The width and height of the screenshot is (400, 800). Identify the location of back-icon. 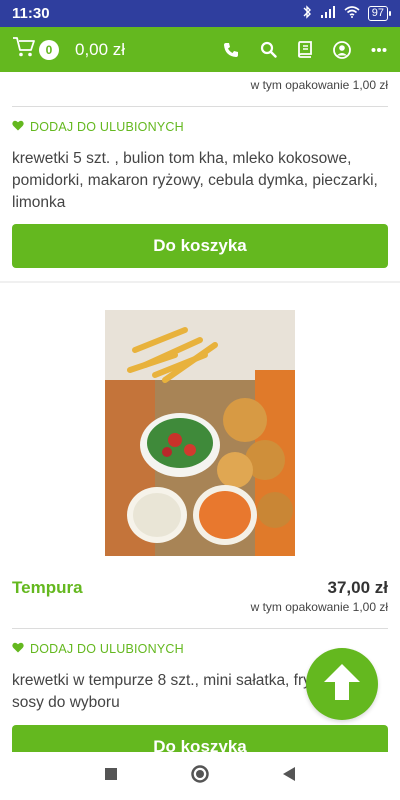
(289, 776).